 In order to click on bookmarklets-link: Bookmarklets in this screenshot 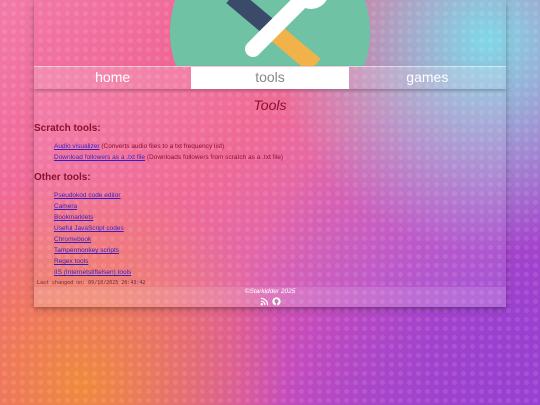, I will do `click(73, 217)`.